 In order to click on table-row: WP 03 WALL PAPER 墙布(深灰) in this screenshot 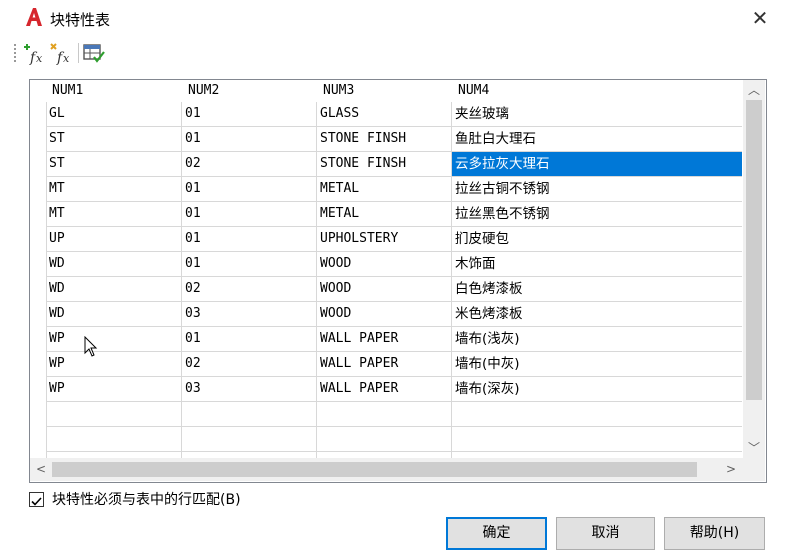, I will do `click(394, 389)`.